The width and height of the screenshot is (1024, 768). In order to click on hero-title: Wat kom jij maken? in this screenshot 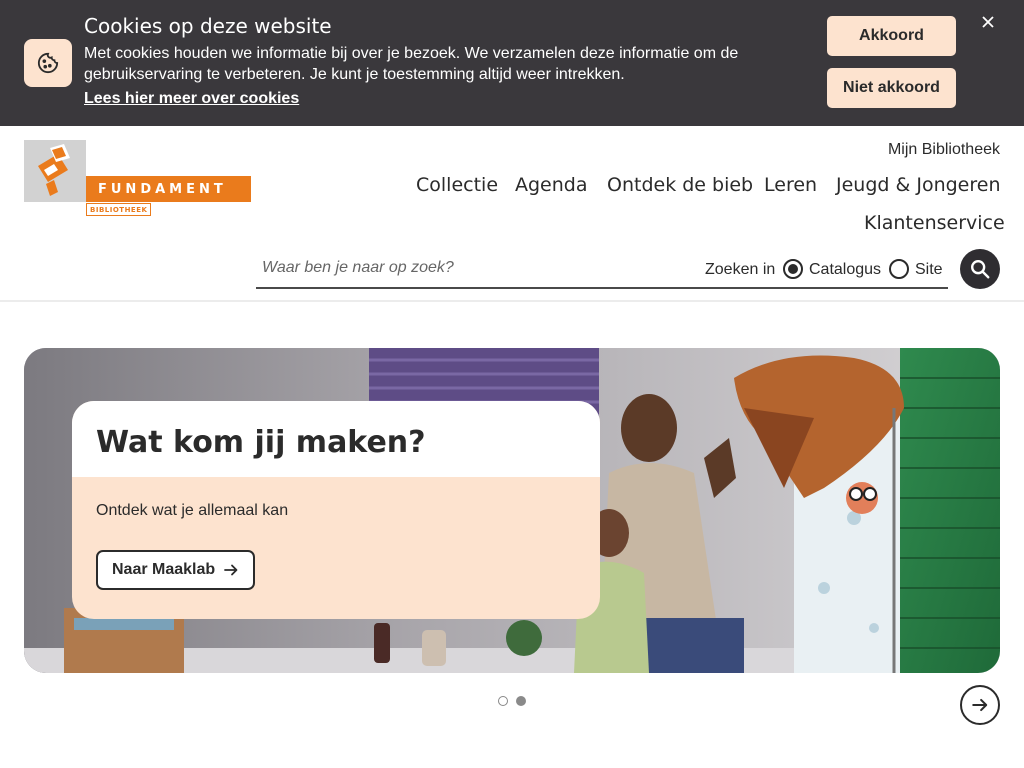, I will do `click(261, 442)`.